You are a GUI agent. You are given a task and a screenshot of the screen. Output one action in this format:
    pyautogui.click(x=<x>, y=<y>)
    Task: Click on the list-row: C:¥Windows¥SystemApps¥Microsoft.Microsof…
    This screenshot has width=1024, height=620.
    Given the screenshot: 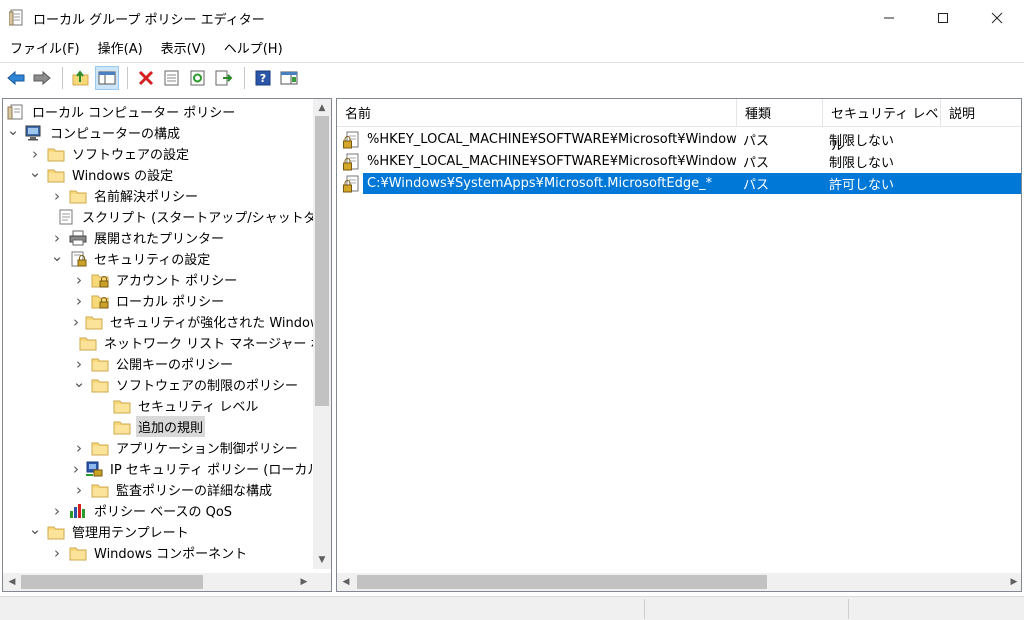 What is the action you would take?
    pyautogui.click(x=680, y=183)
    